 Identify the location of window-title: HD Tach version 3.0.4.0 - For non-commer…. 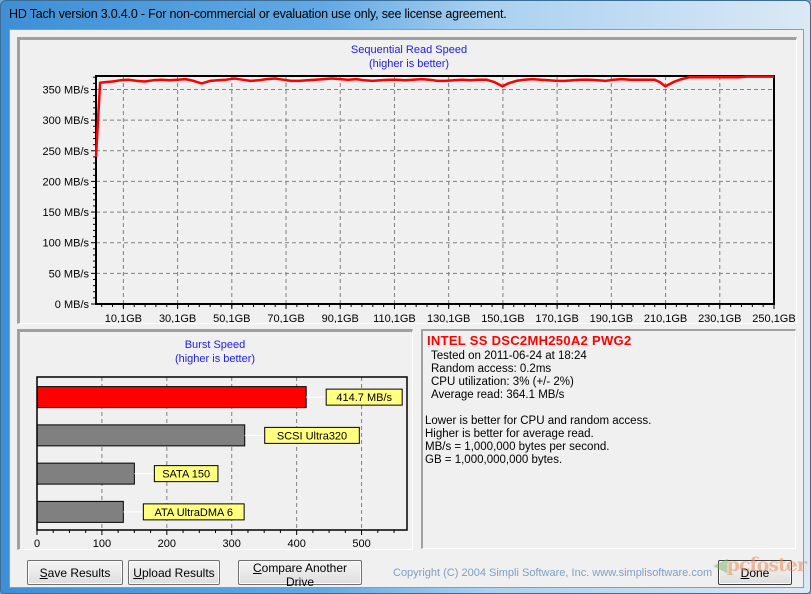
(258, 14).